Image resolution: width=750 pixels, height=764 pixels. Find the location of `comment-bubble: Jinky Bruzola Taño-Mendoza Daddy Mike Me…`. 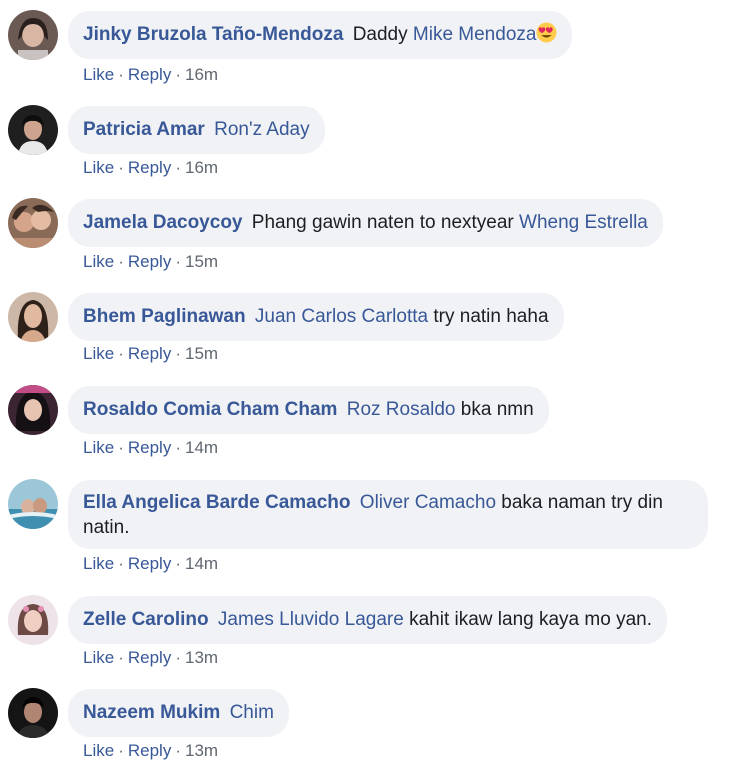

comment-bubble: Jinky Bruzola Taño-Mendoza Daddy Mike Me… is located at coordinates (320, 35).